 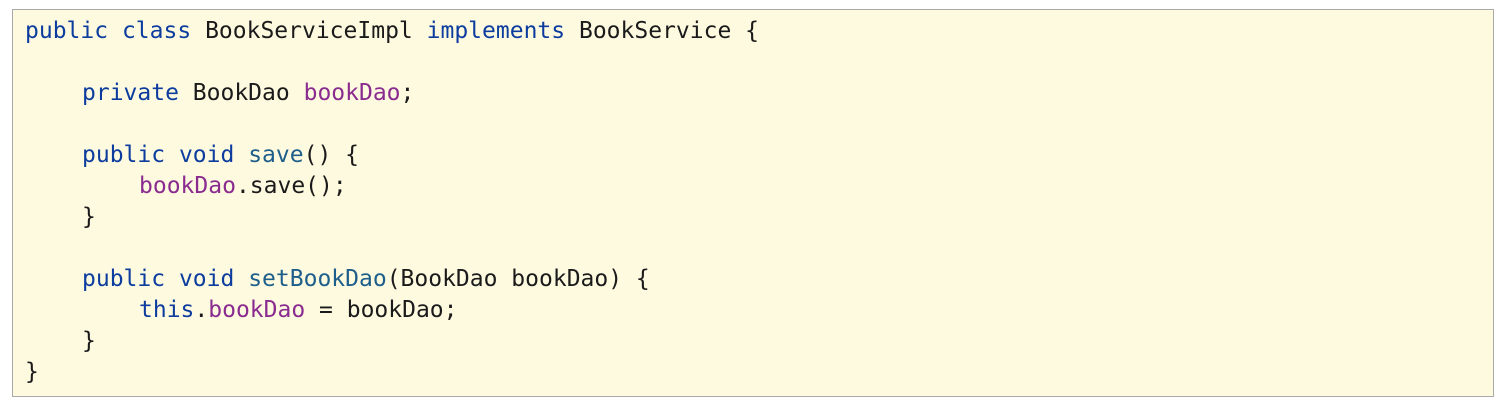 I want to click on method-call: .save();, so click(x=291, y=186).